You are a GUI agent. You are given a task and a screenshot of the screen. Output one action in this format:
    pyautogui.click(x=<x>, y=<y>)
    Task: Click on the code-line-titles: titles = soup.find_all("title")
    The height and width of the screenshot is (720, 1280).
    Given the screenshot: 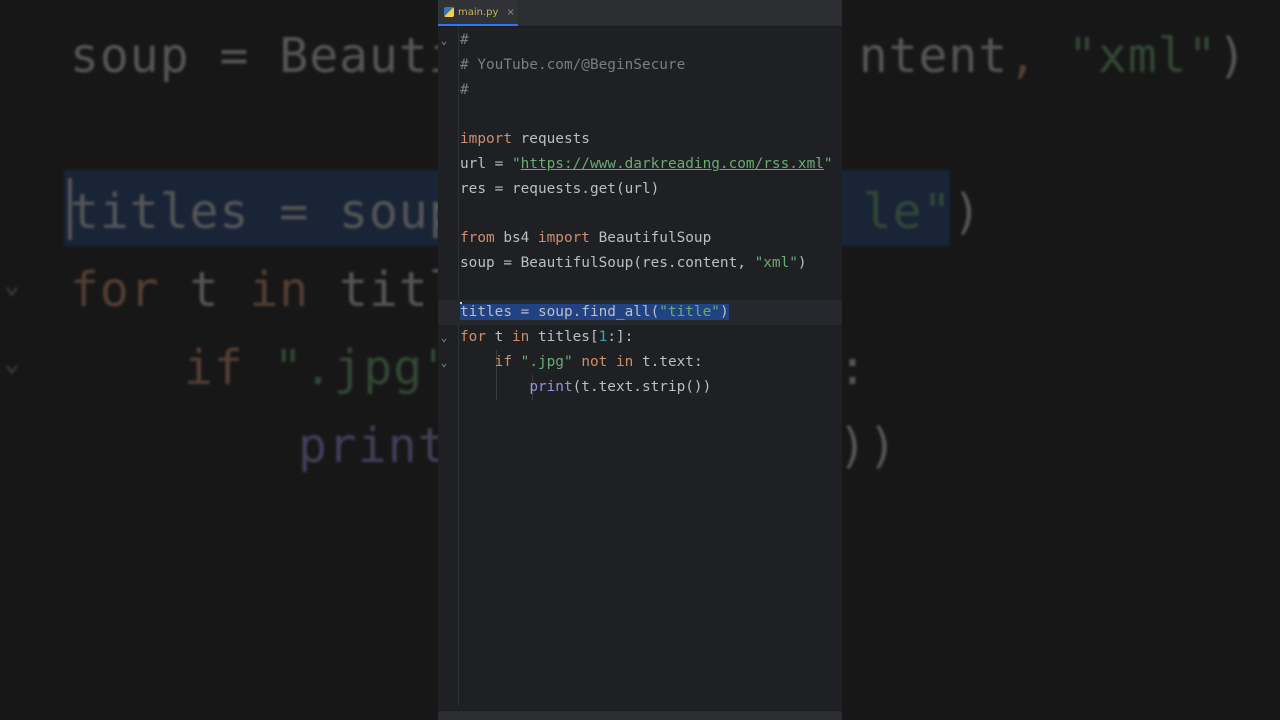 What is the action you would take?
    pyautogui.click(x=594, y=312)
    